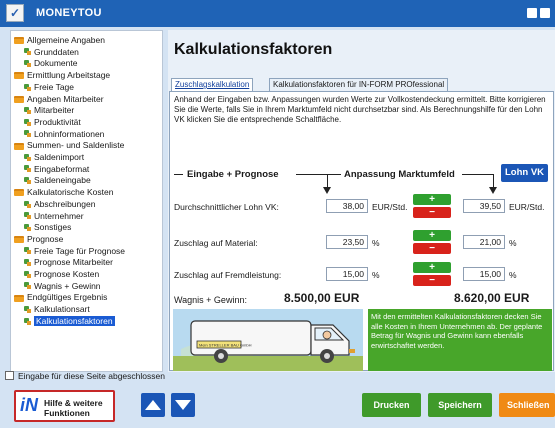  Describe the element at coordinates (493, 190) in the screenshot. I see `arrow-down-icon` at that location.